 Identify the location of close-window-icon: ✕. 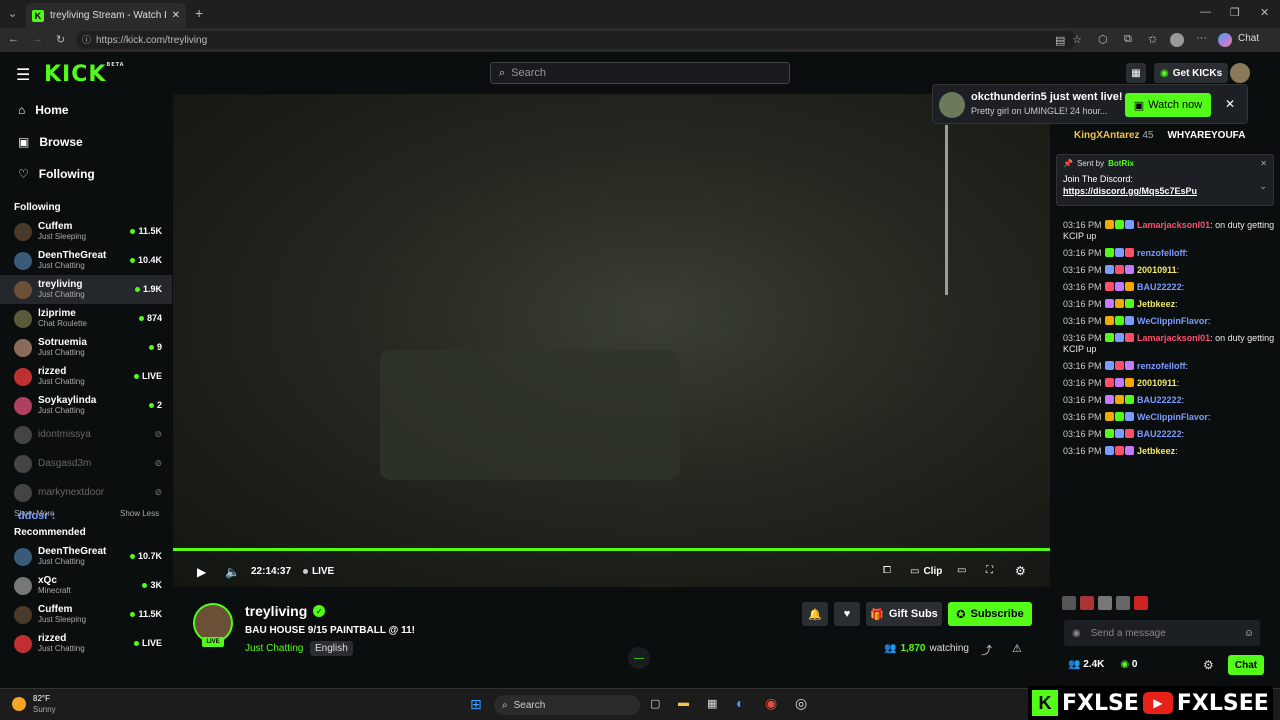
(1264, 12).